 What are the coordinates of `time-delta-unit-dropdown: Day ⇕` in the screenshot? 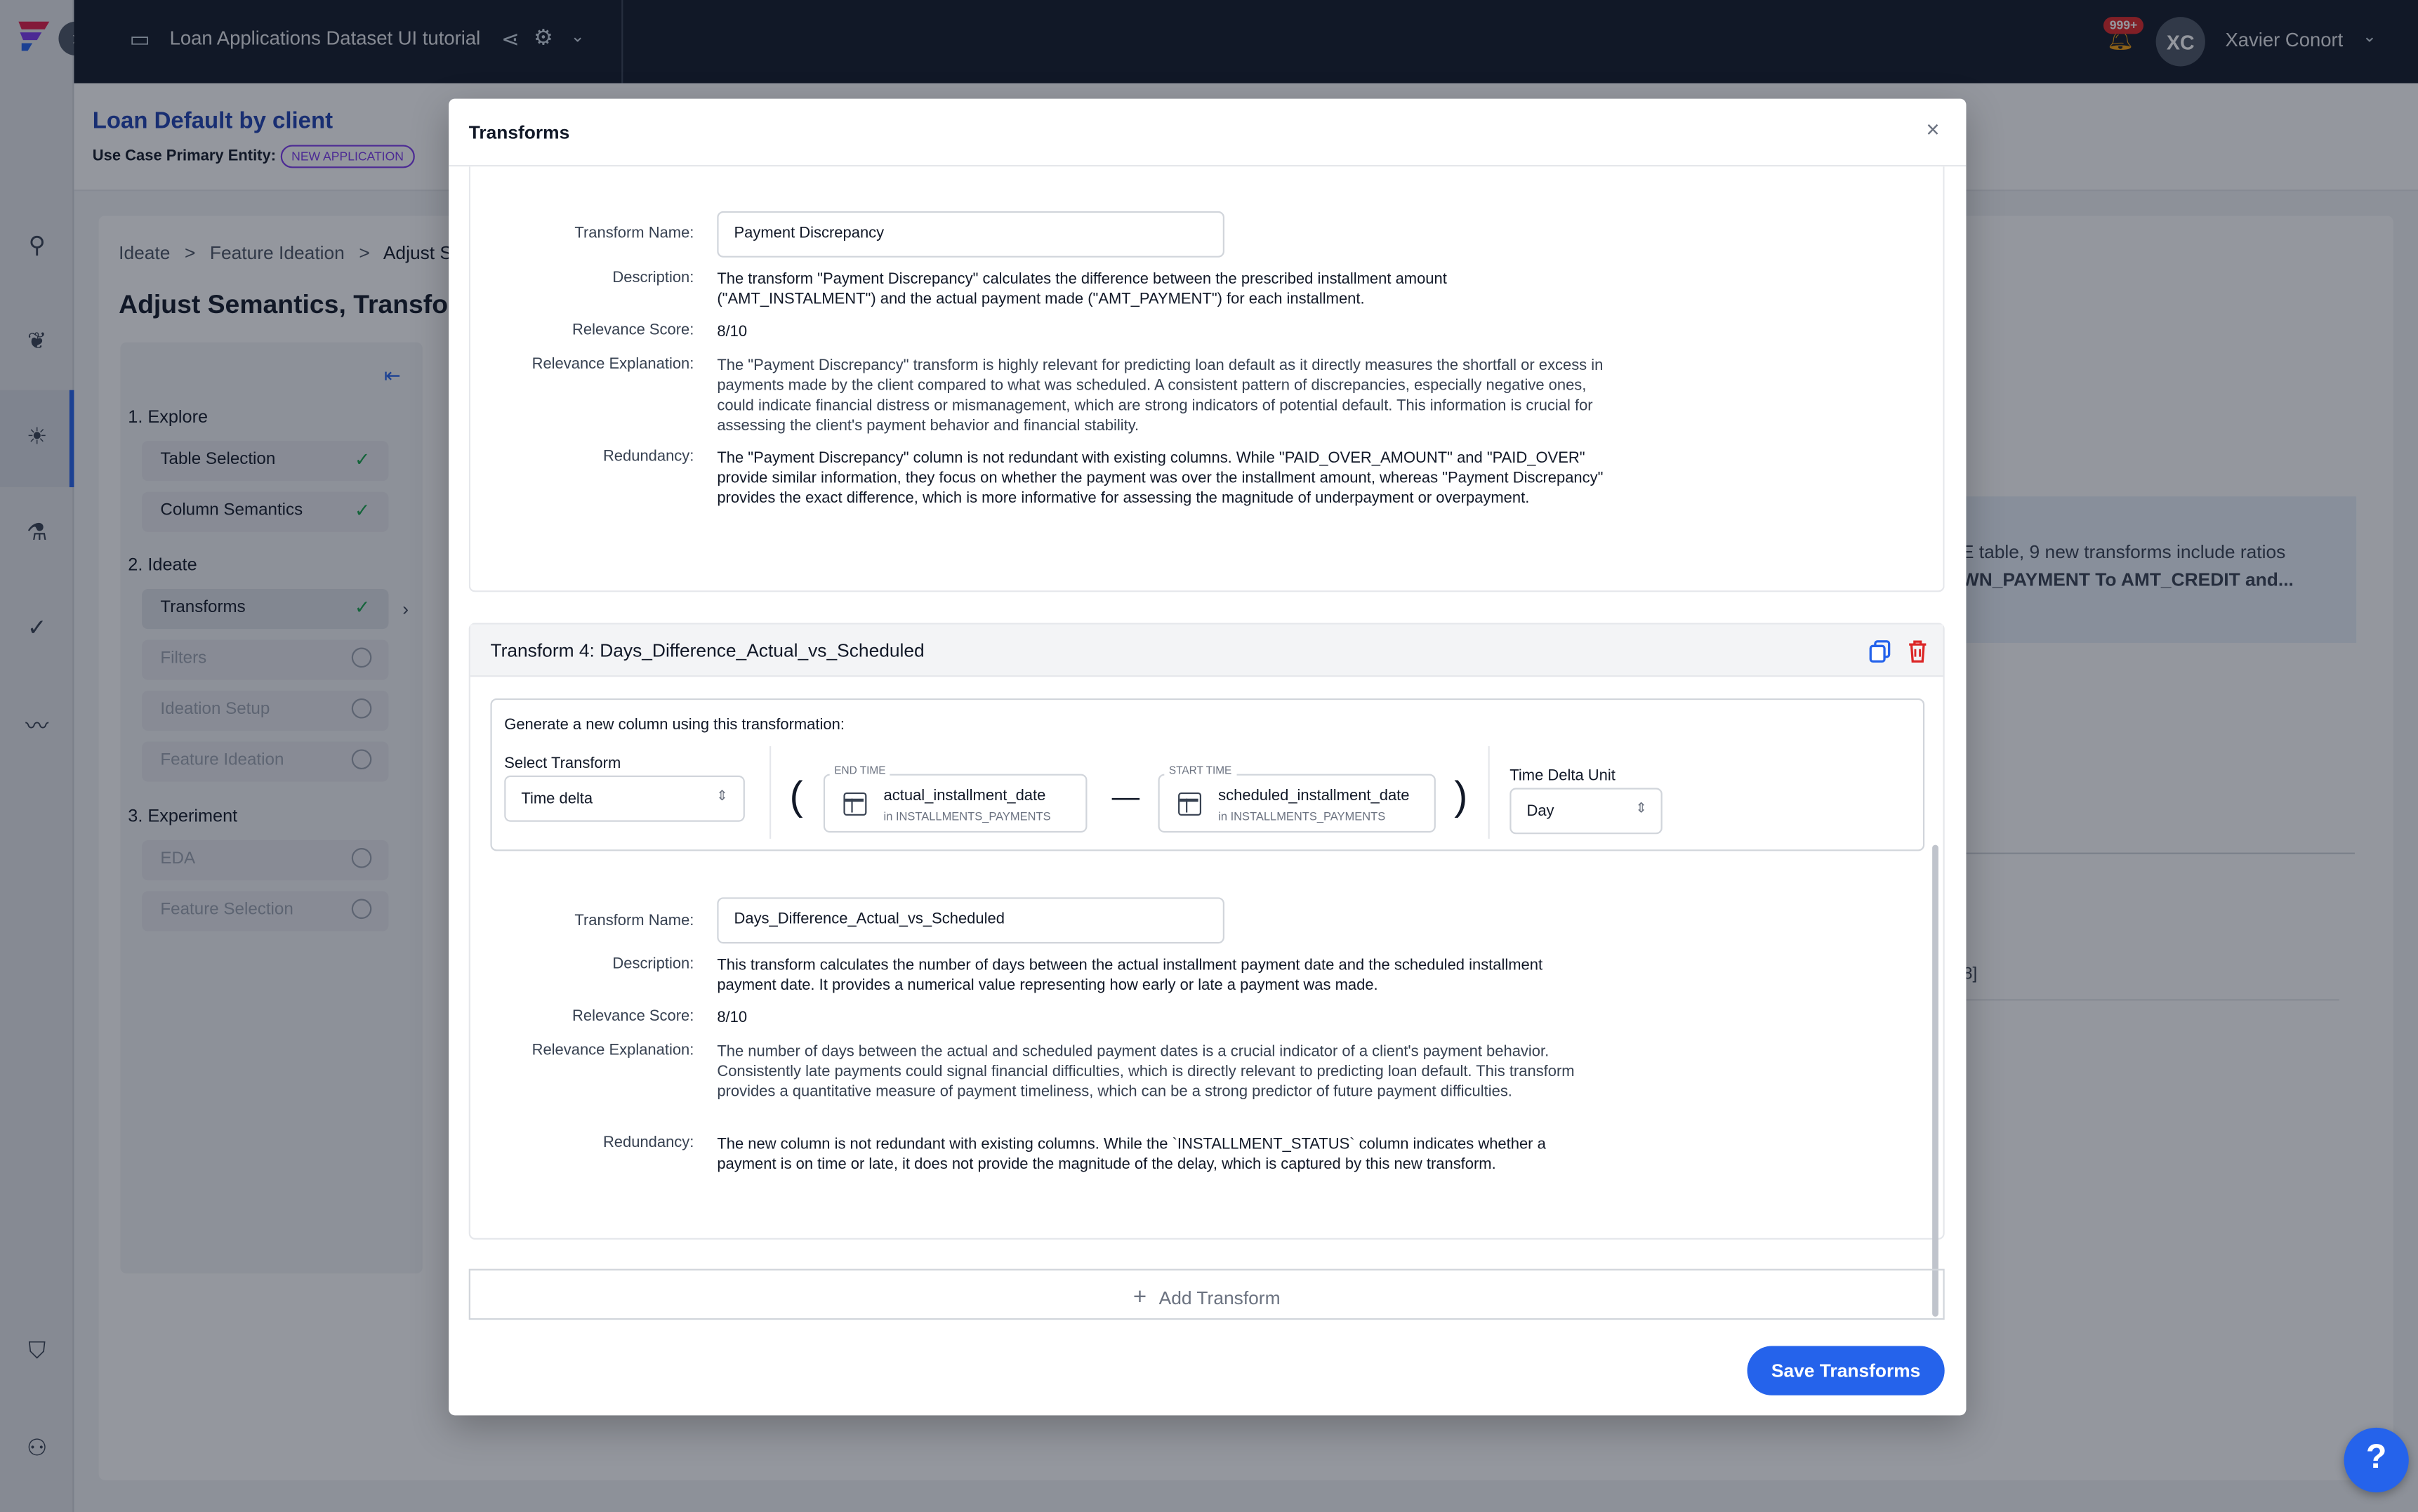 It's located at (1586, 811).